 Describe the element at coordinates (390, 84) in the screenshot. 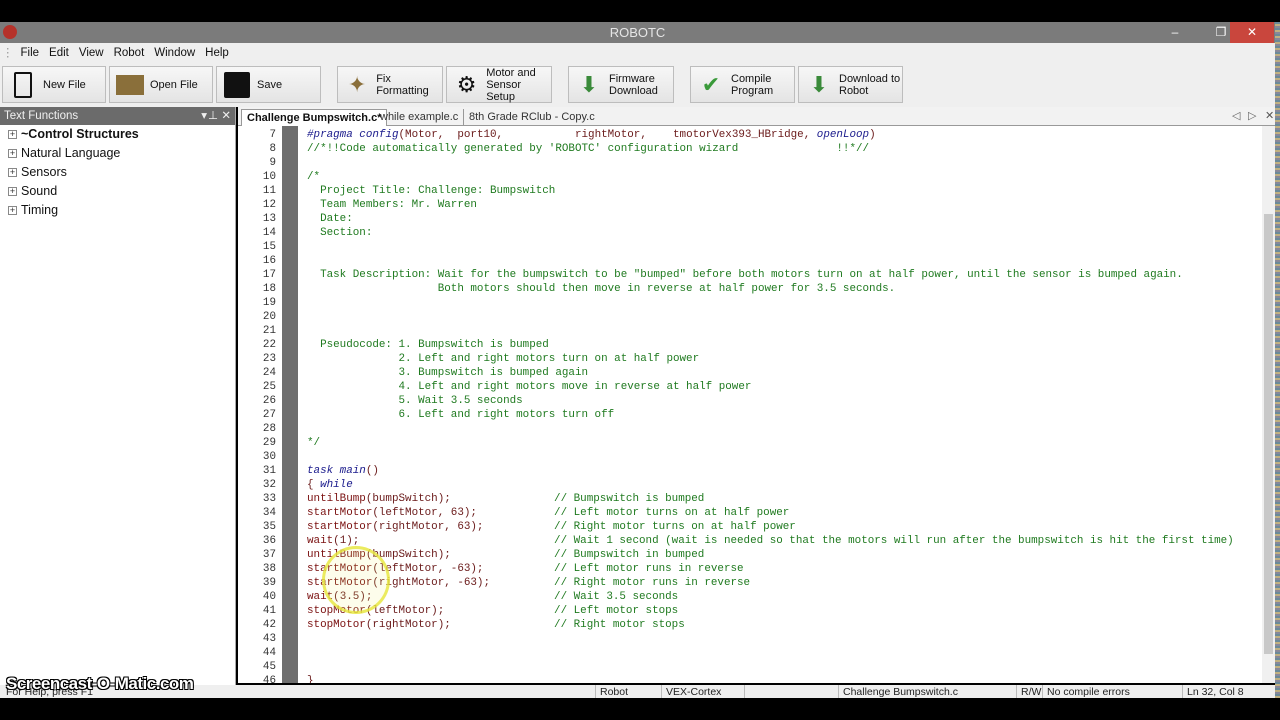

I see `fix-formatting-button: ✦ Fix Formatting` at that location.